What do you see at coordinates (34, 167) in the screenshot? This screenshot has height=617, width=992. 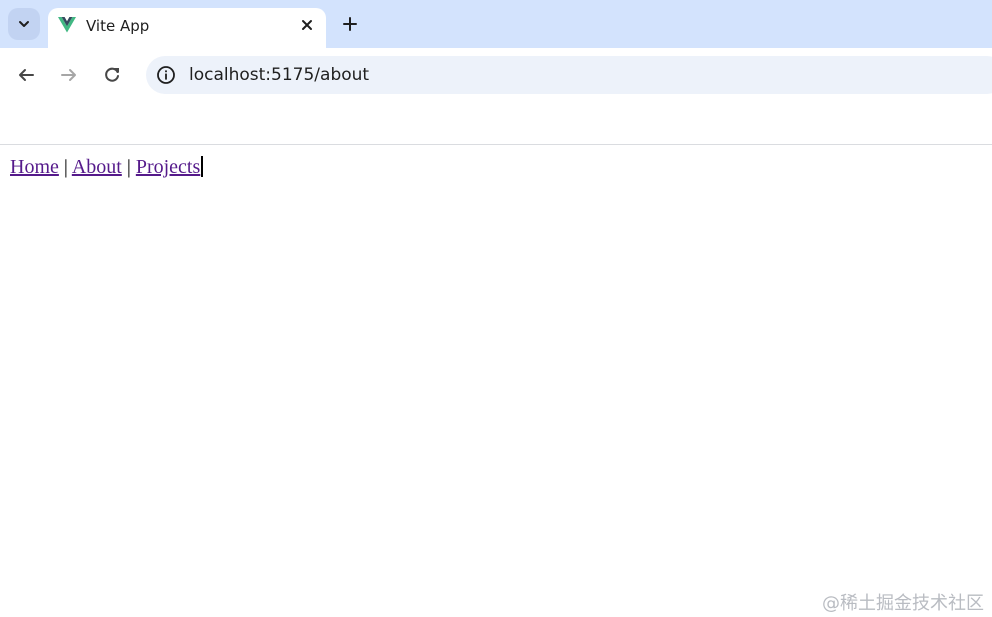 I see `nav-link-home: Home` at bounding box center [34, 167].